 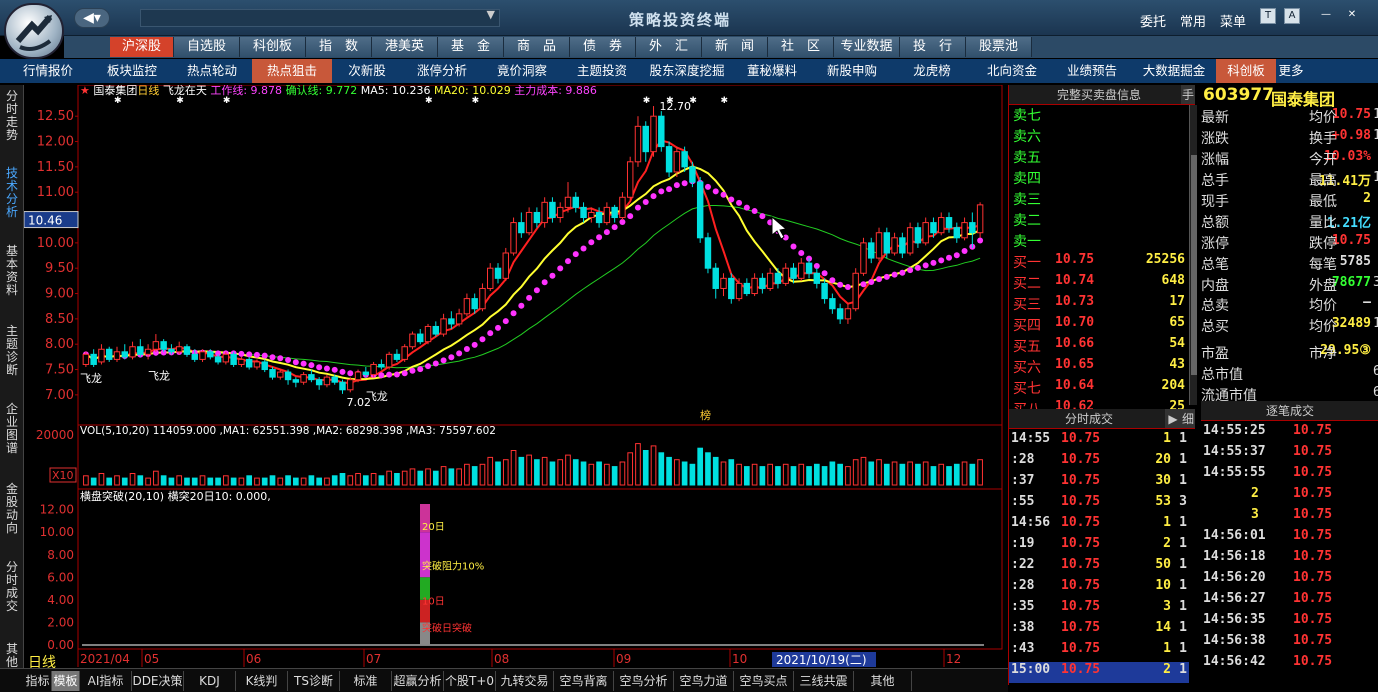 What do you see at coordinates (584, 681) in the screenshot?
I see `bottom-tab-11: 空鸟背离` at bounding box center [584, 681].